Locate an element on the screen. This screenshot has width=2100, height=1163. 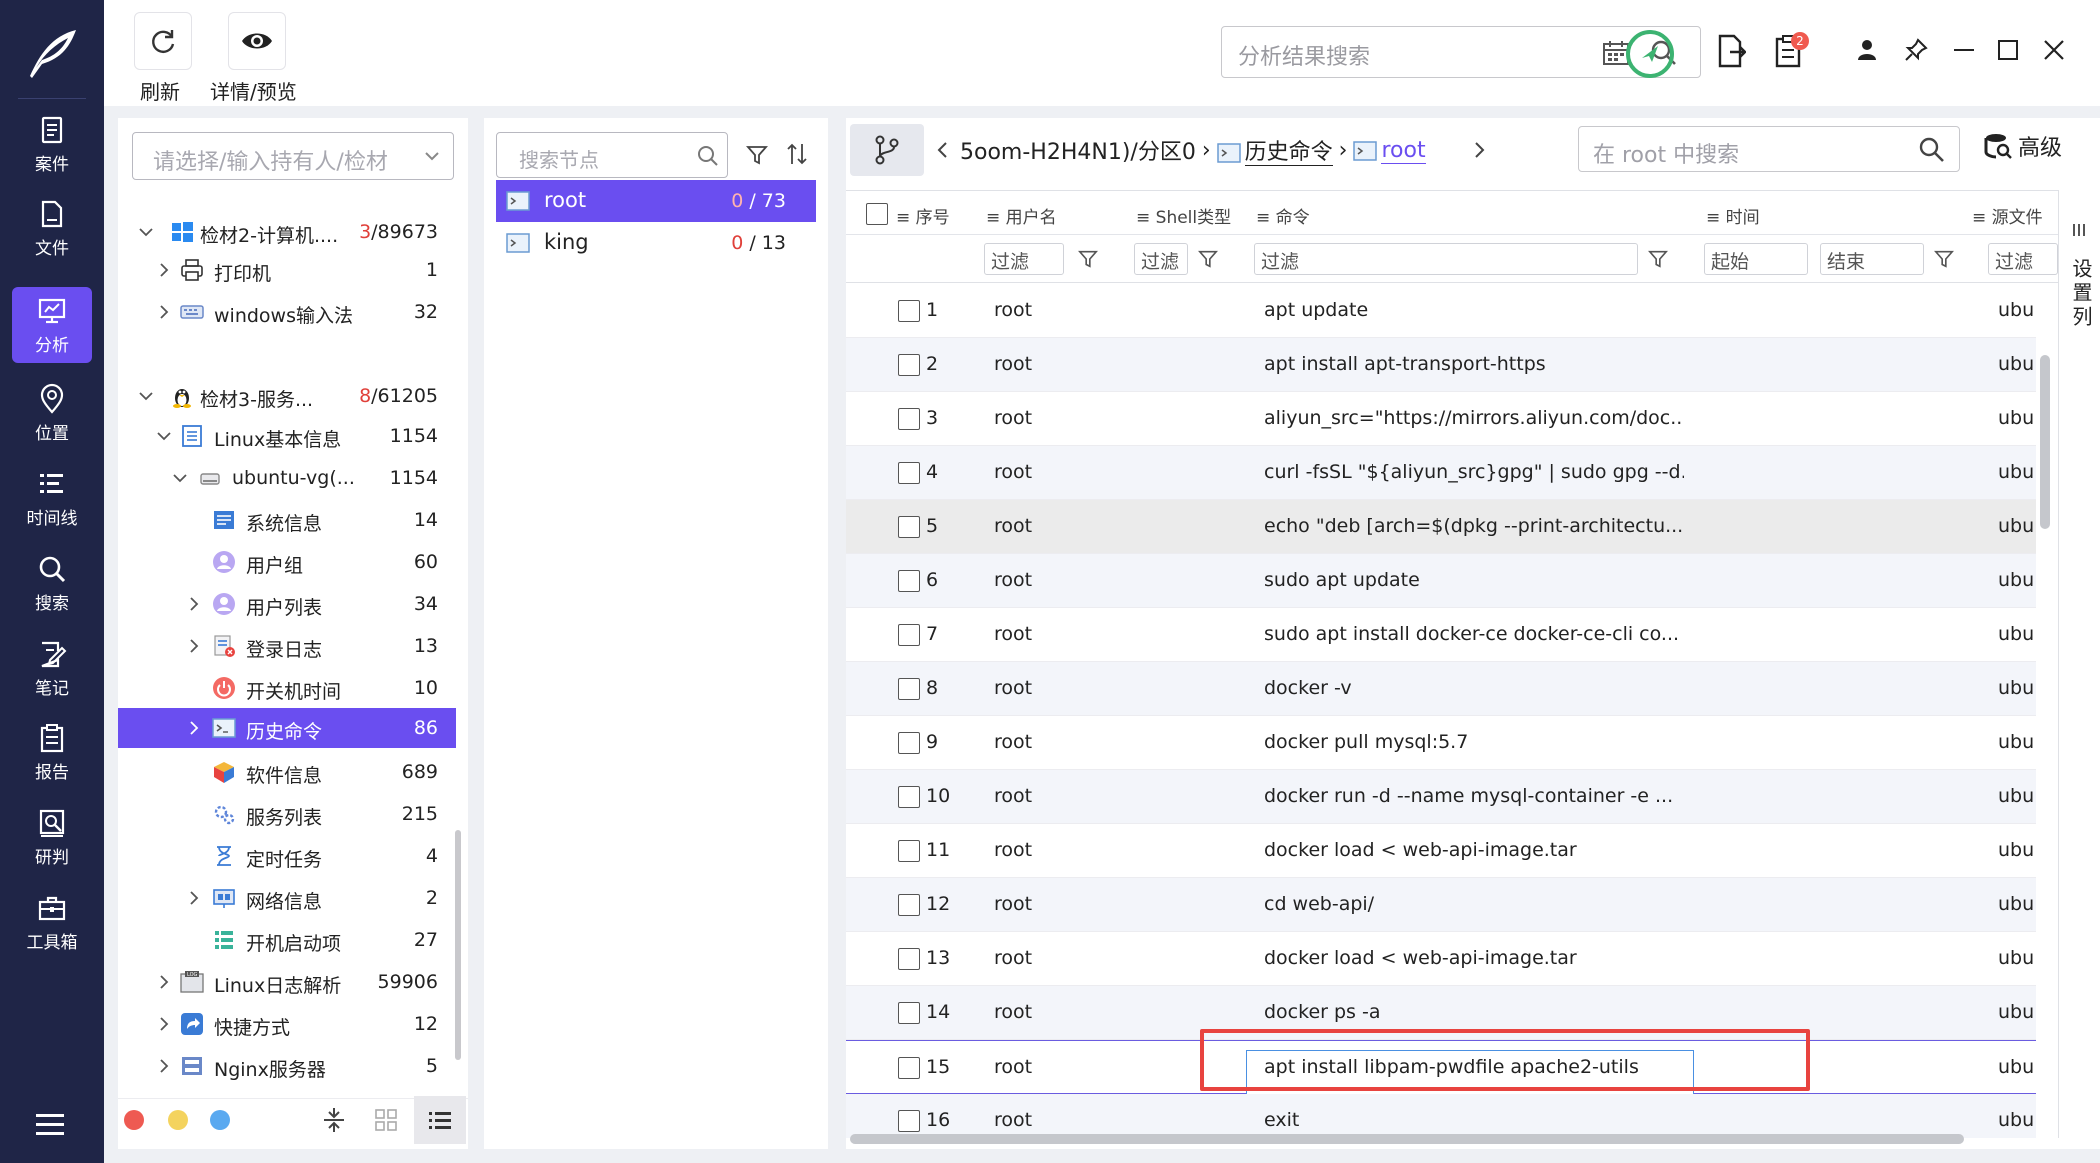
shell-filter-input: 过滤 is located at coordinates (1161, 259).